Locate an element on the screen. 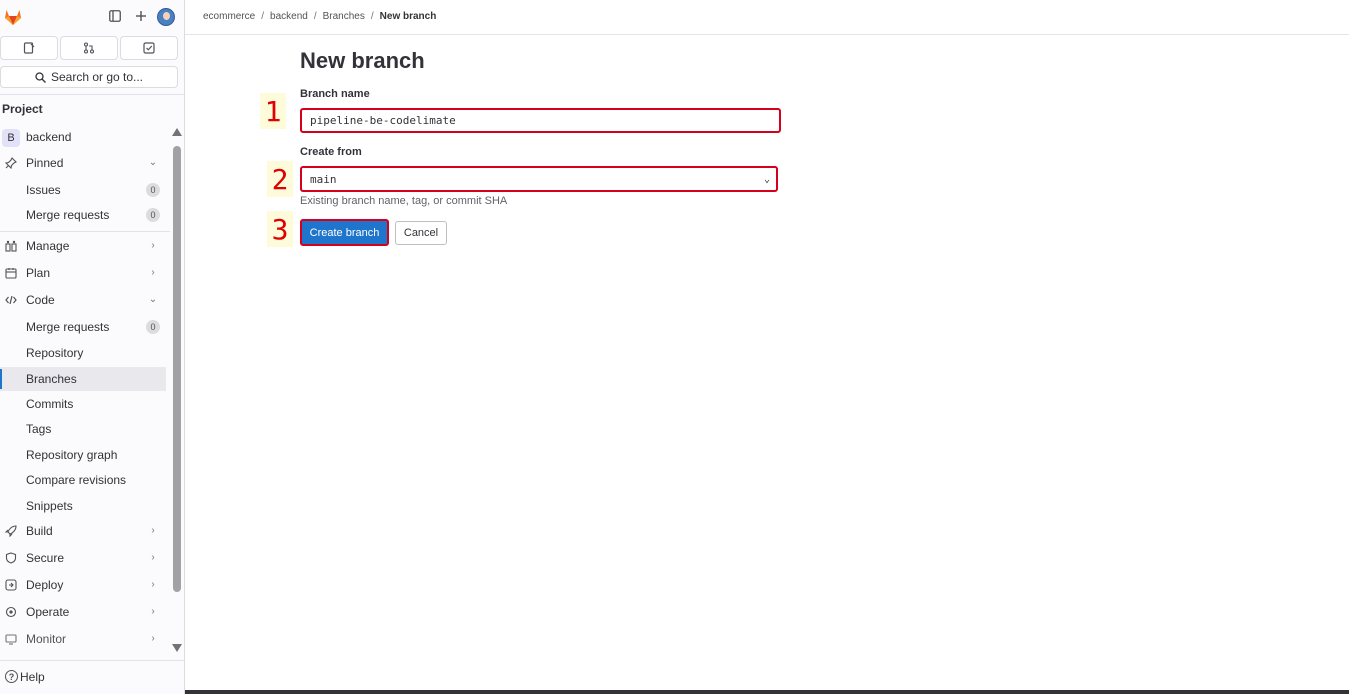 Image resolution: width=1349 pixels, height=694 pixels. todo-icon is located at coordinates (149, 48).